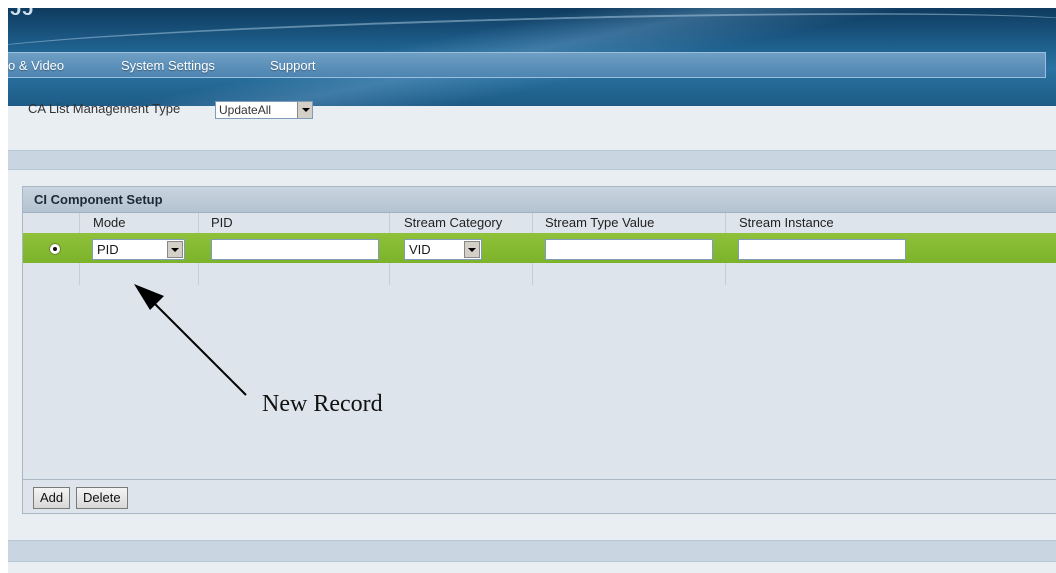  What do you see at coordinates (420, 249) in the screenshot?
I see `stream-category-value: VID` at bounding box center [420, 249].